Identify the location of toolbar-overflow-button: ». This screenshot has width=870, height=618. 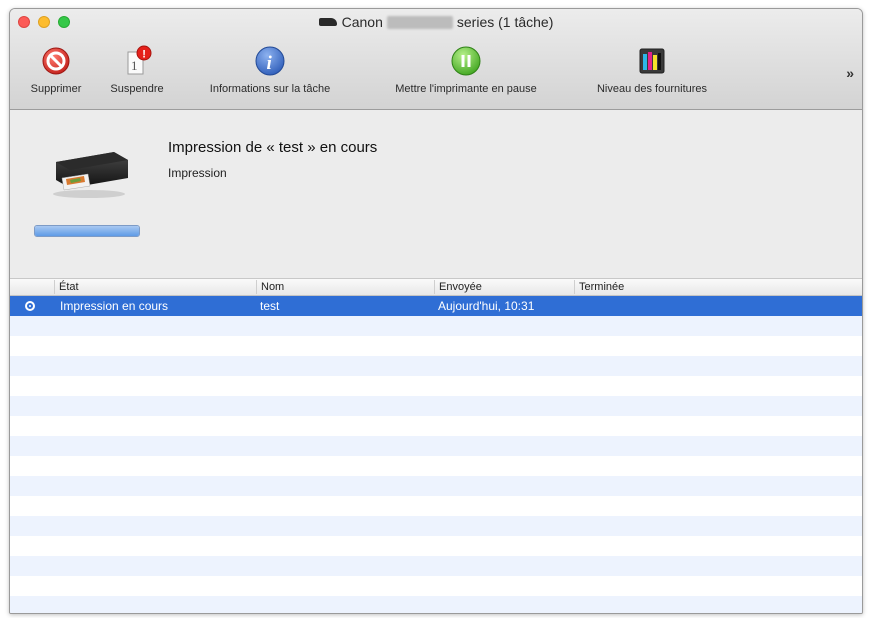
(850, 73).